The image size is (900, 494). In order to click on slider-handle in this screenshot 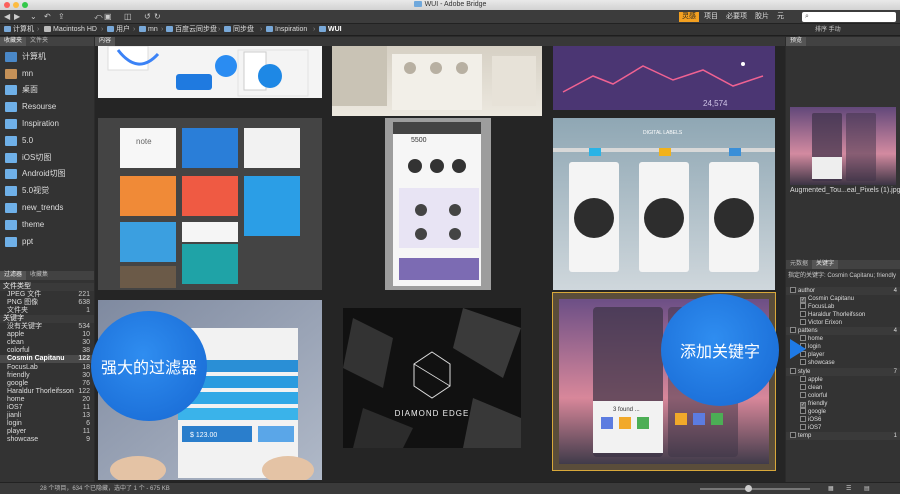, I will do `click(748, 488)`.